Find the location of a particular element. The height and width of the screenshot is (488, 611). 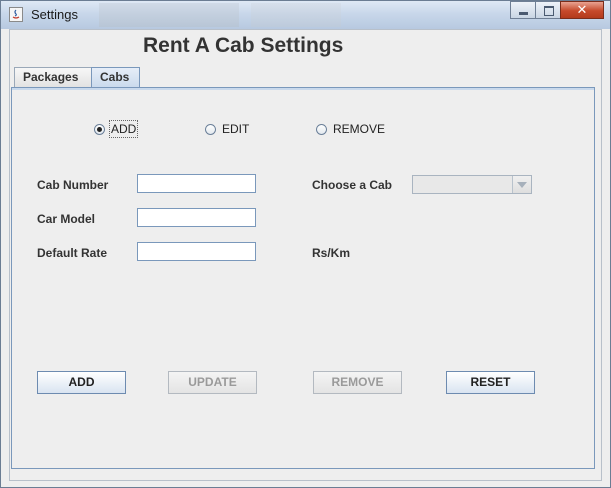

tab-packages: Packages is located at coordinates (53, 77).